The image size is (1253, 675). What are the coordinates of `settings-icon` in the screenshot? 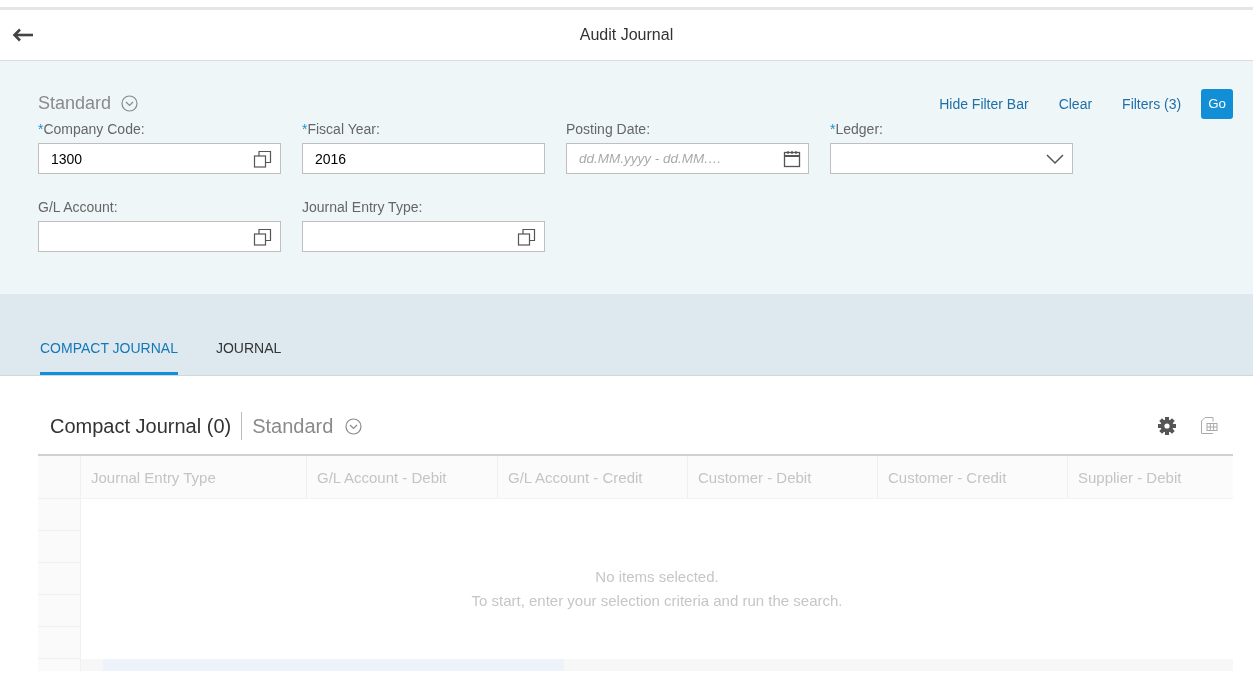 It's located at (1167, 426).